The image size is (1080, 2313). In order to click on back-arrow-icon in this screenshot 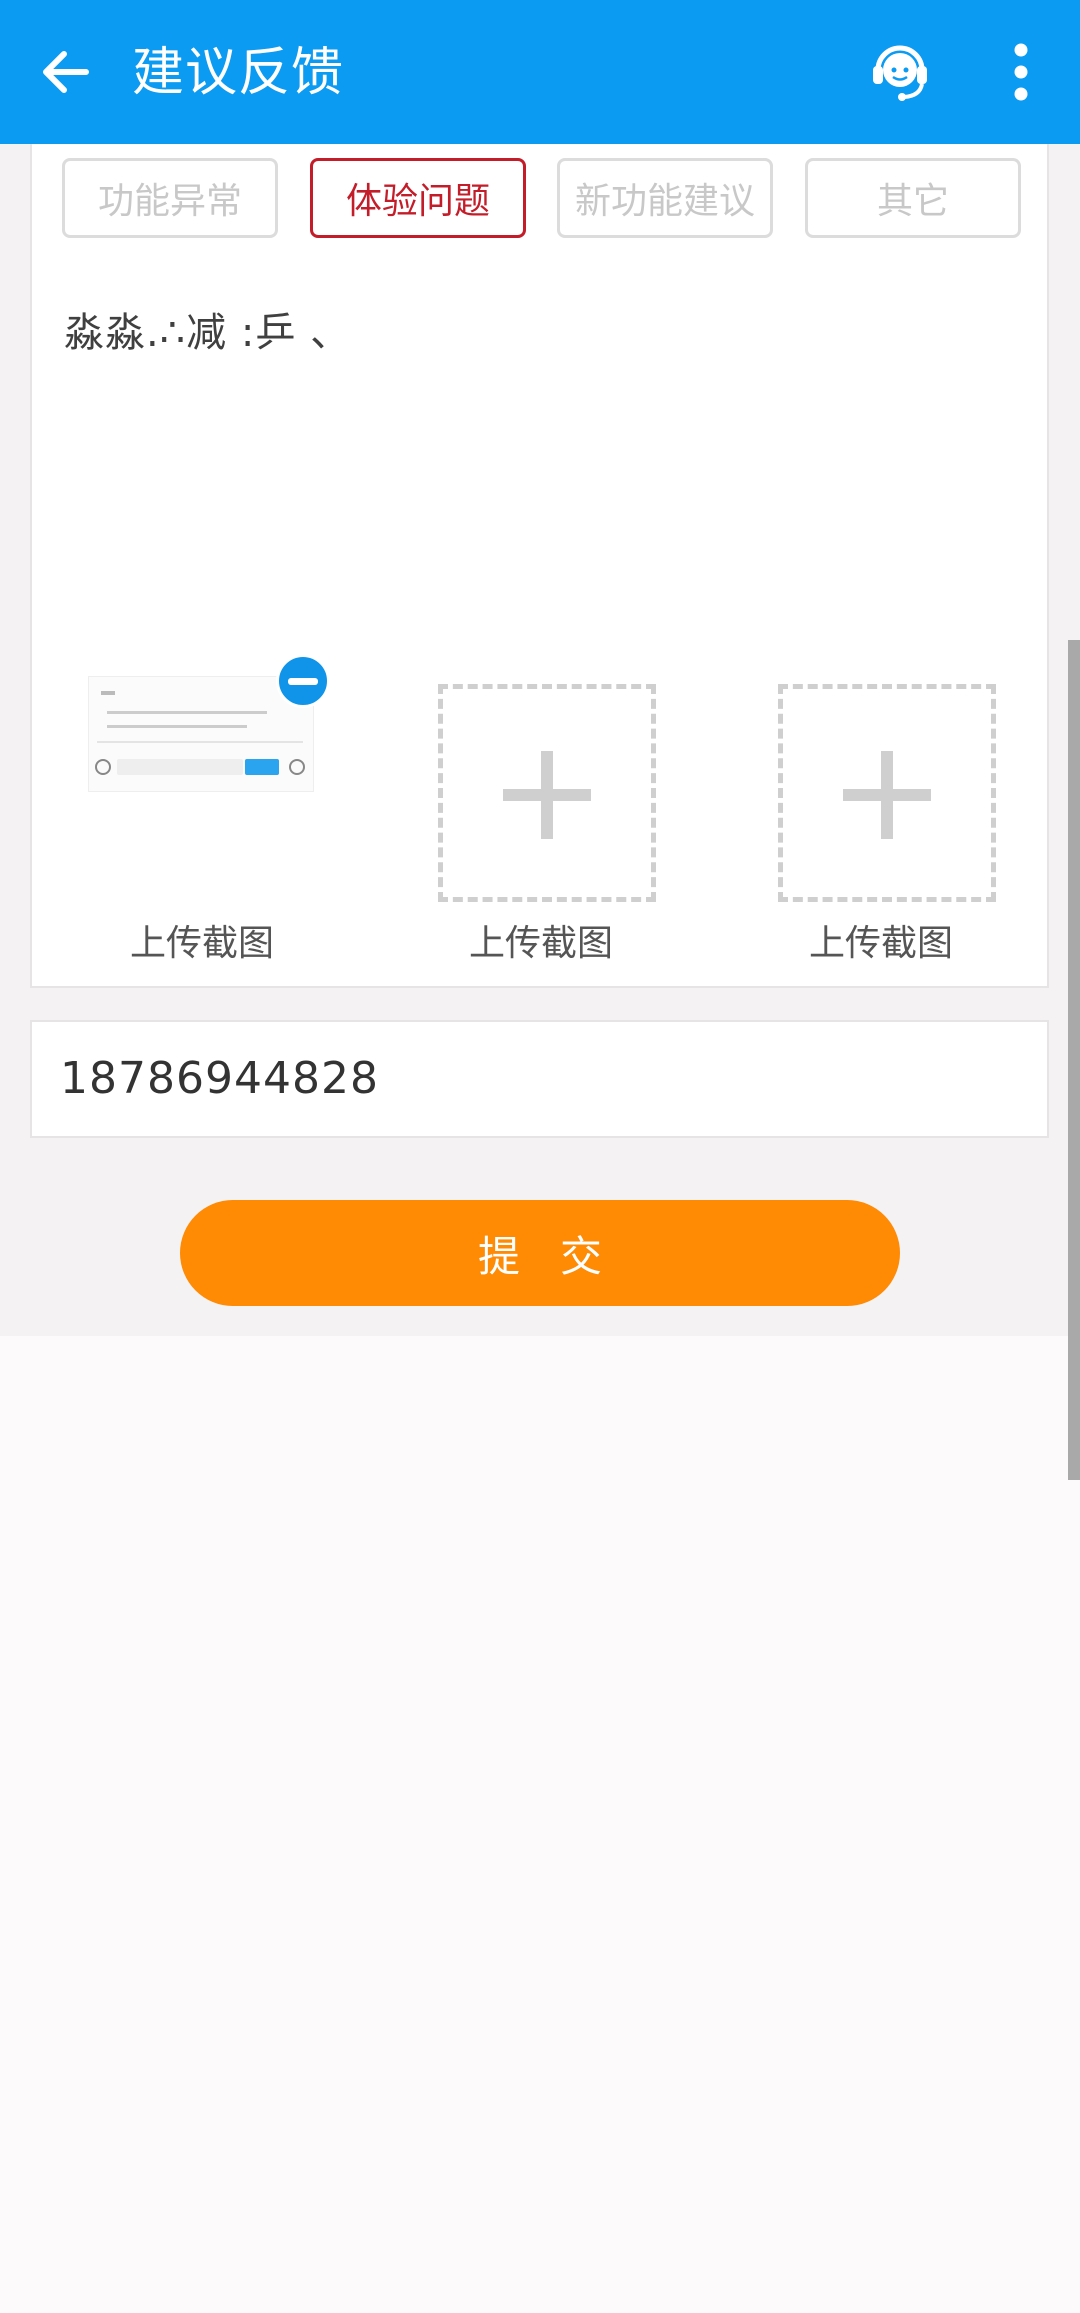, I will do `click(66, 72)`.